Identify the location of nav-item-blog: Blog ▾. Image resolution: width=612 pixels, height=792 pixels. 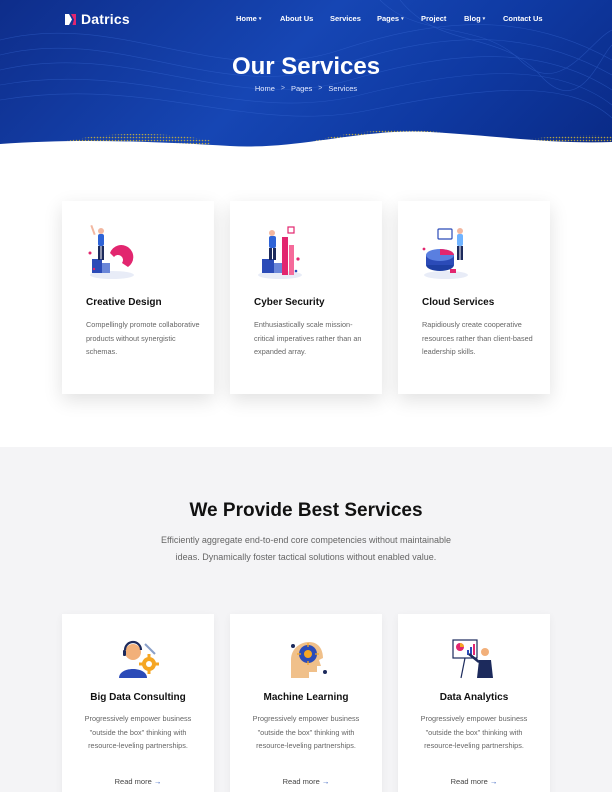
(483, 18).